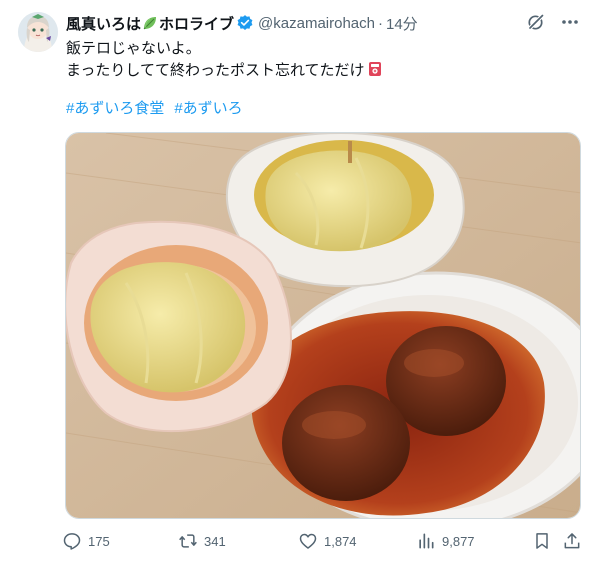 This screenshot has height=564, width=598. Describe the element at coordinates (188, 541) in the screenshot. I see `repost-icon` at that location.